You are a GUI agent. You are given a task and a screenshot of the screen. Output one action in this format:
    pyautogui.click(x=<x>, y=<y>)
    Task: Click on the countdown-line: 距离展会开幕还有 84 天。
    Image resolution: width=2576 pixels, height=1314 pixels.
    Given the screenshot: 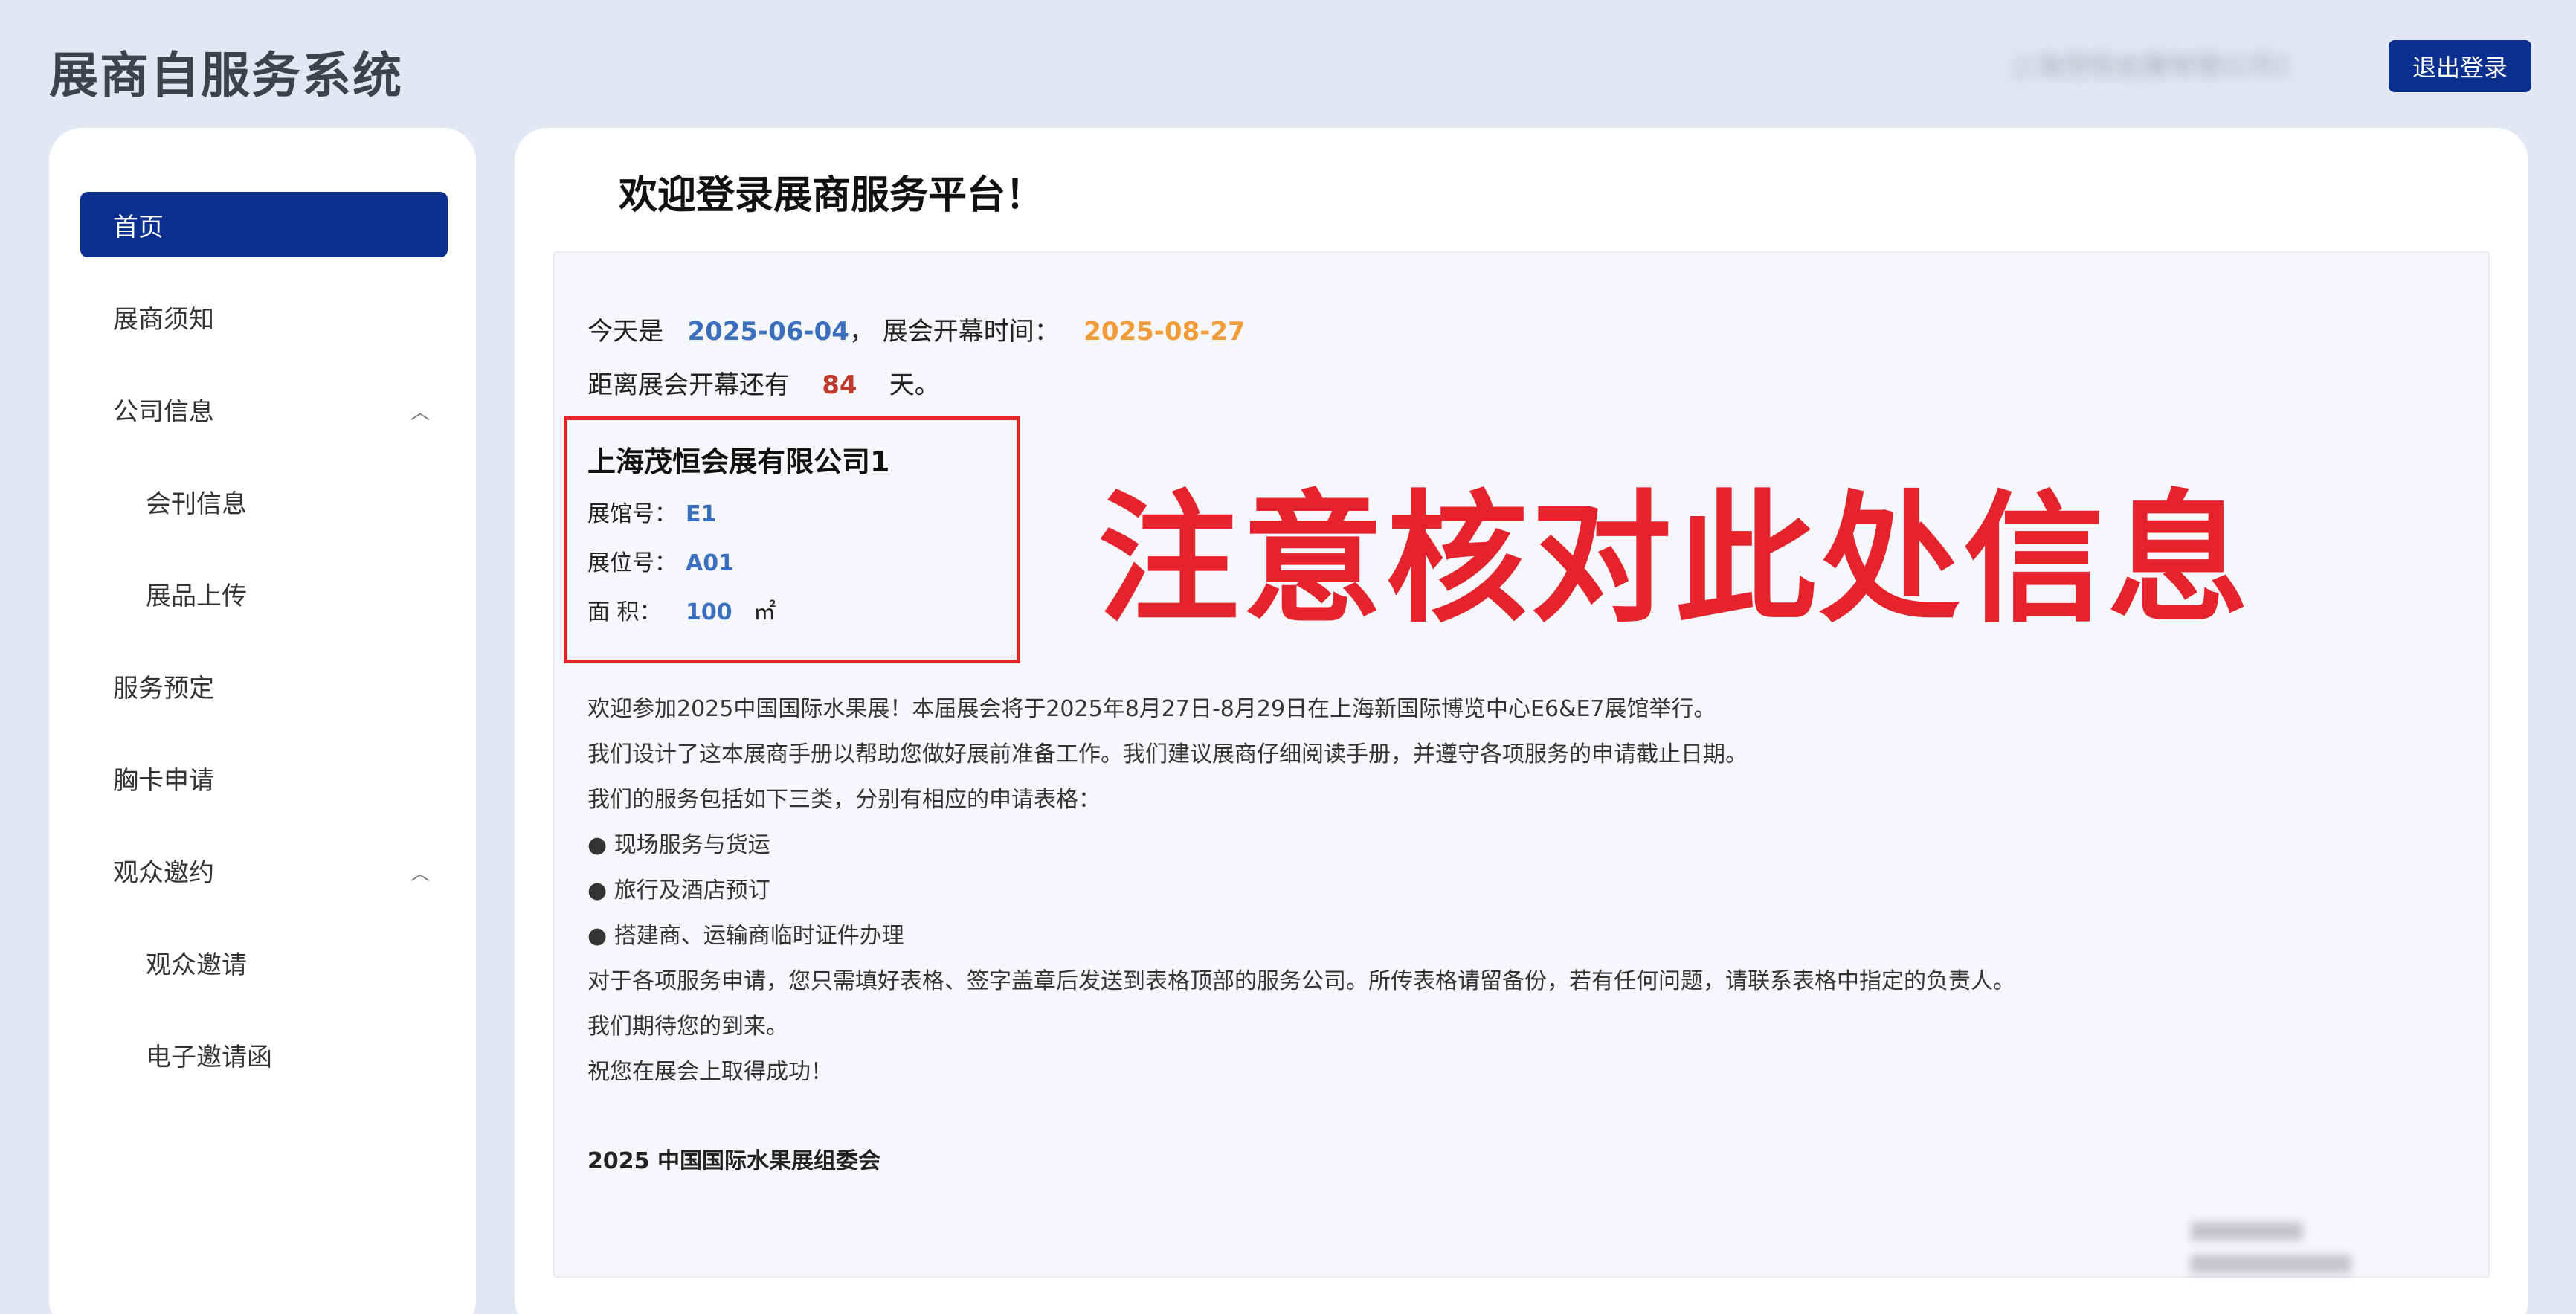 What is the action you would take?
    pyautogui.click(x=763, y=382)
    